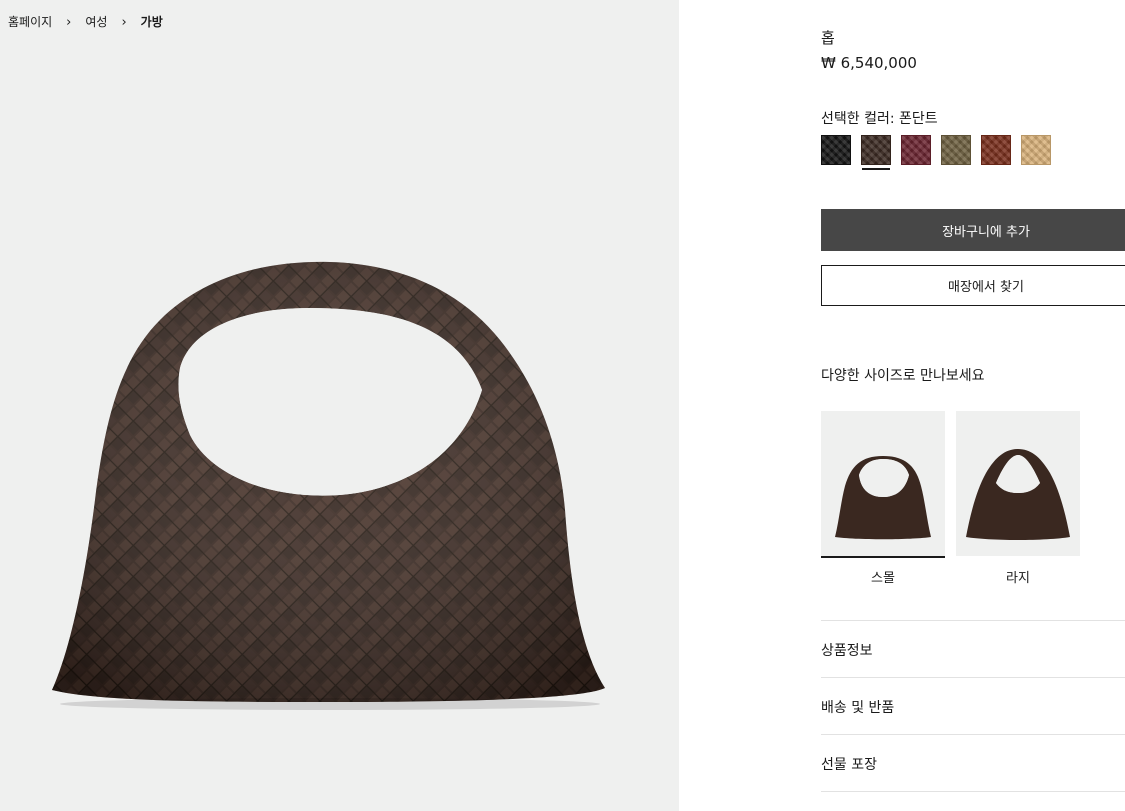  I want to click on size-option-small: 스몰, so click(883, 498).